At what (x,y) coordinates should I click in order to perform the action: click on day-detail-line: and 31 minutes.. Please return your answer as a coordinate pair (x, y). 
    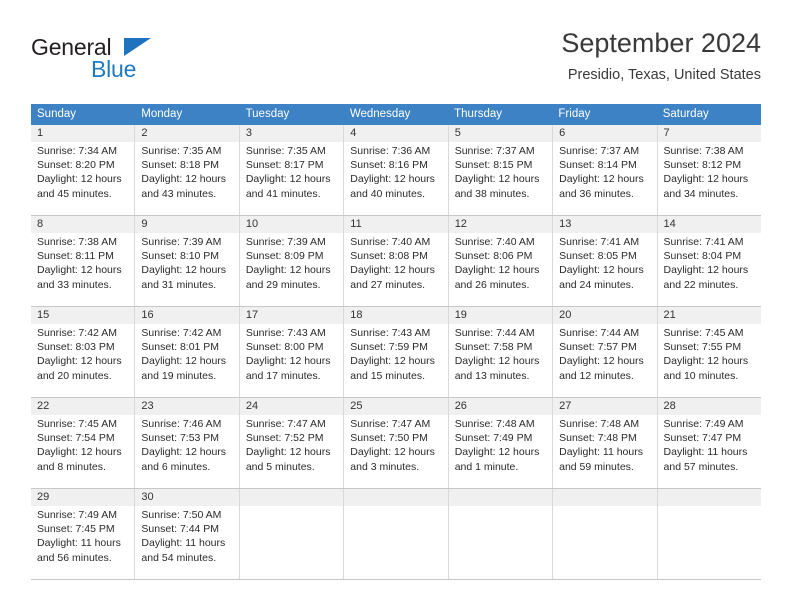
    Looking at the image, I should click on (179, 284).